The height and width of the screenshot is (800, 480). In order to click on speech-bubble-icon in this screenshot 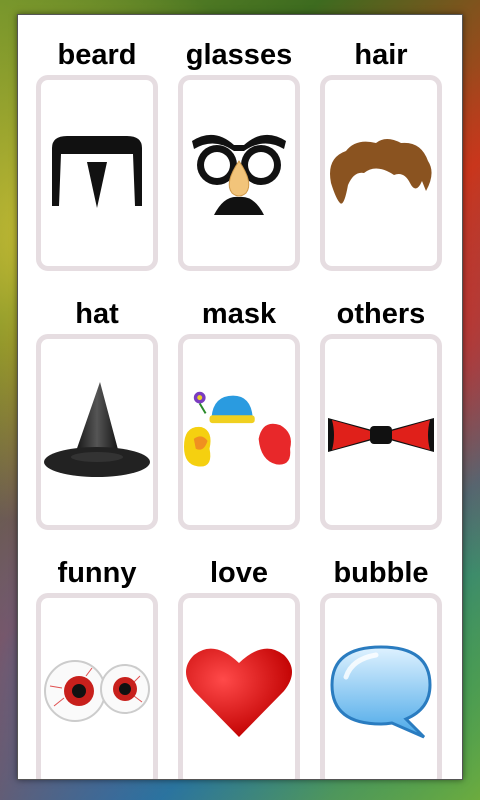, I will do `click(381, 691)`.